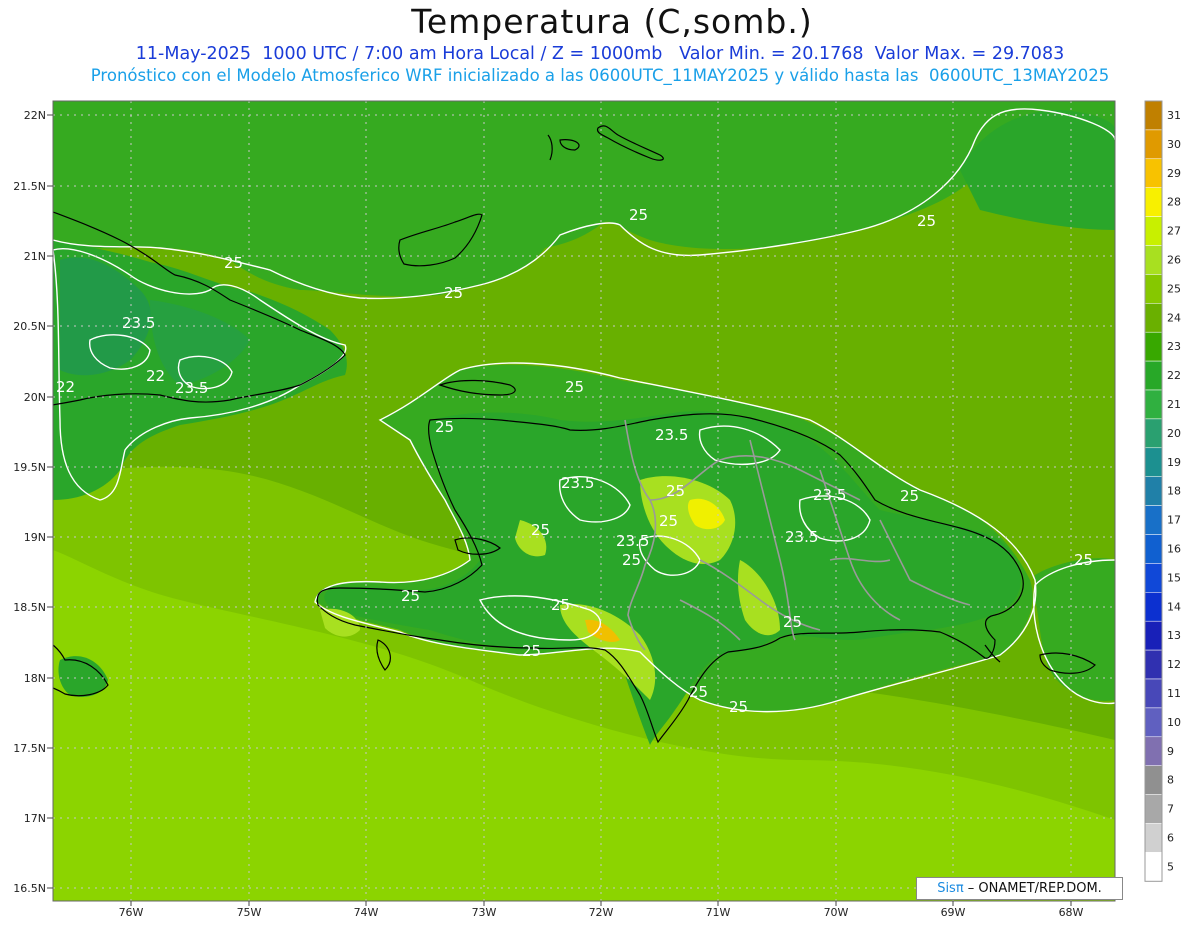 This screenshot has height=927, width=1200. Describe the element at coordinates (1174, 231) in the screenshot. I see `colorbar-label: 27` at that location.